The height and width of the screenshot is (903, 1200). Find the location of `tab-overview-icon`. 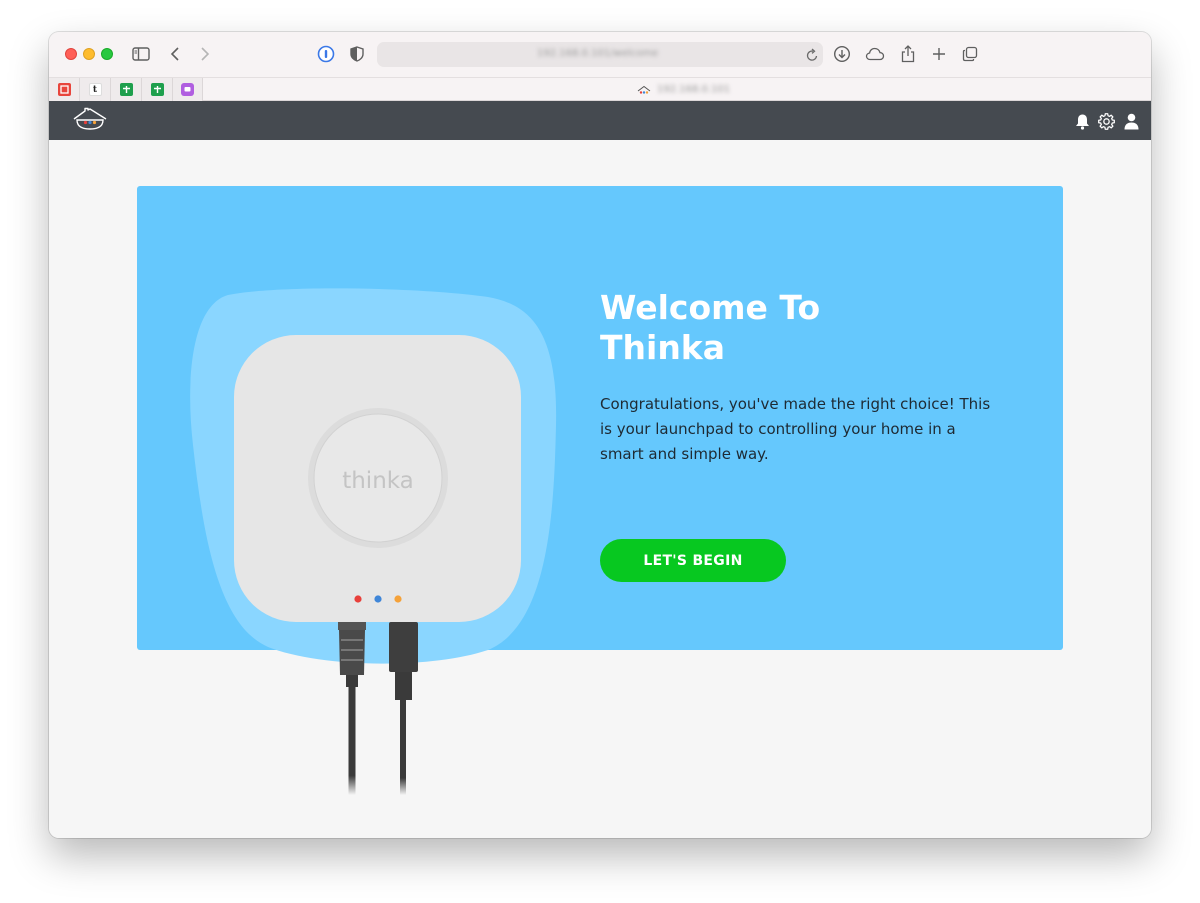

tab-overview-icon is located at coordinates (970, 54).